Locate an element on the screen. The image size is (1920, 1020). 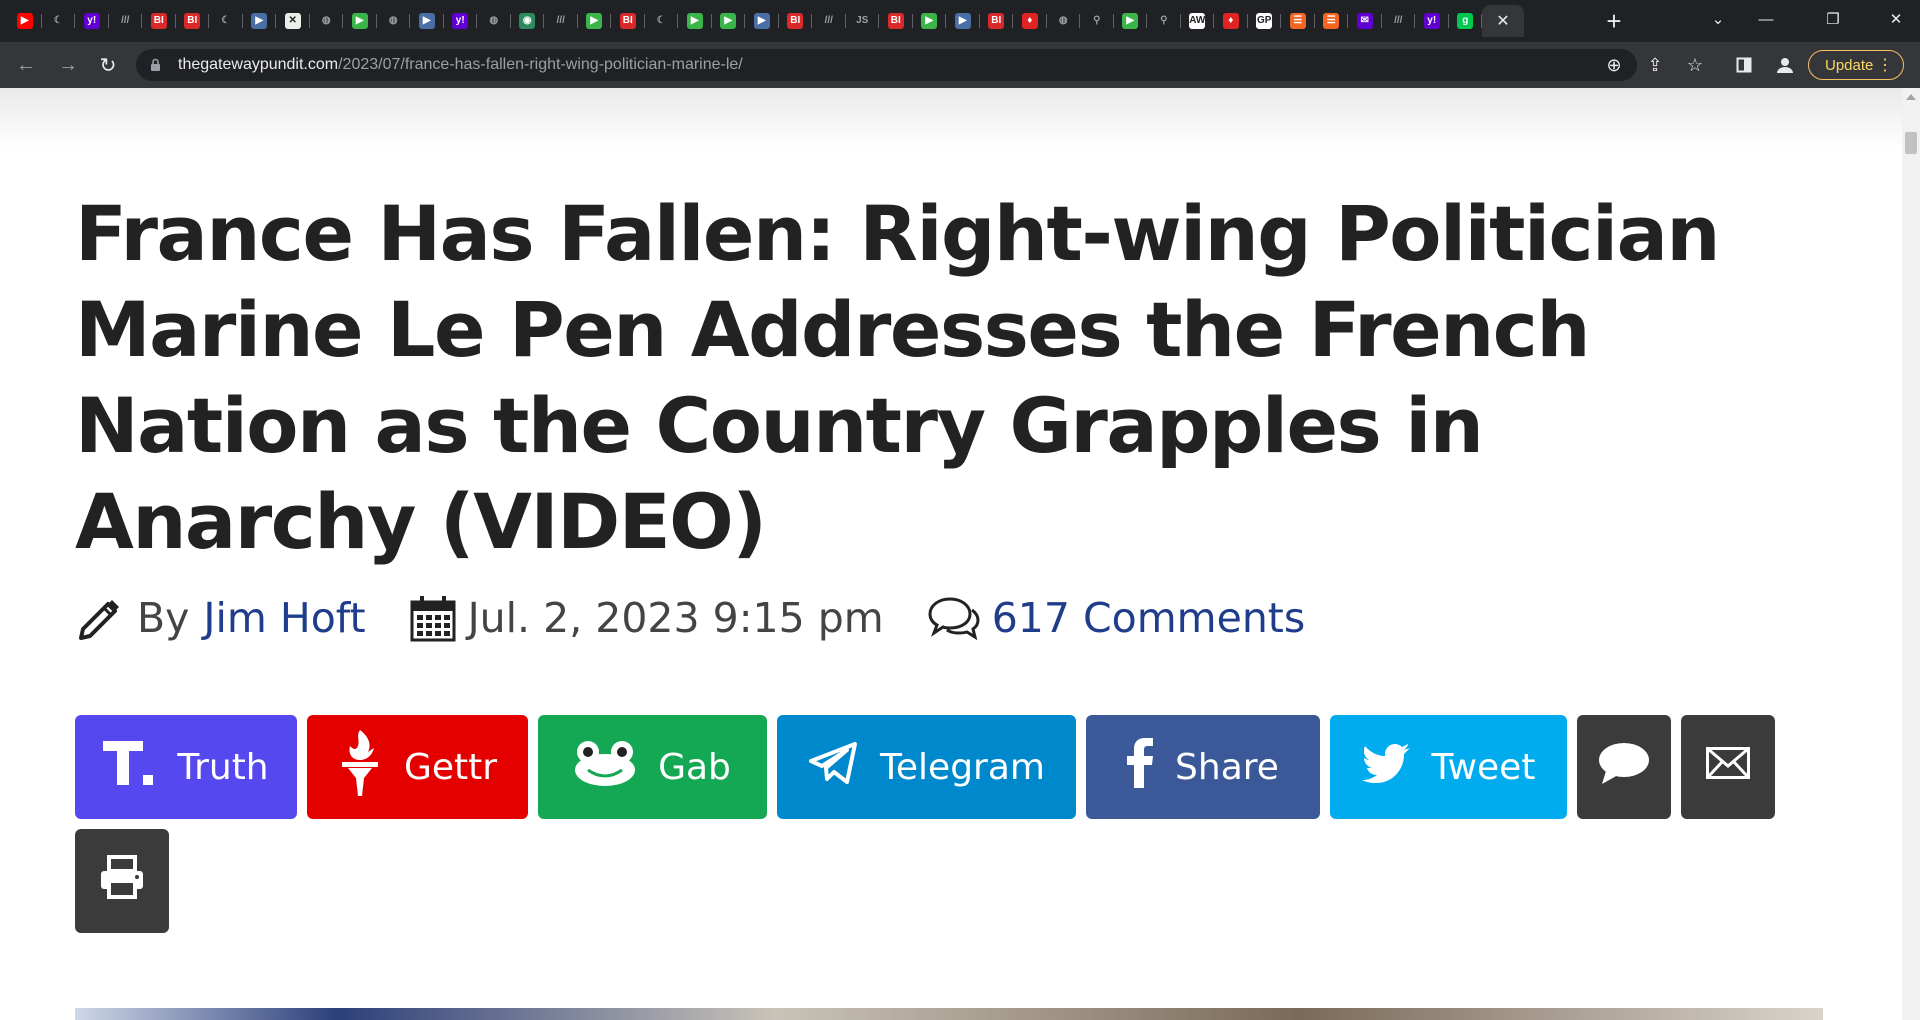
share-facebook-button: Share is located at coordinates (1203, 767).